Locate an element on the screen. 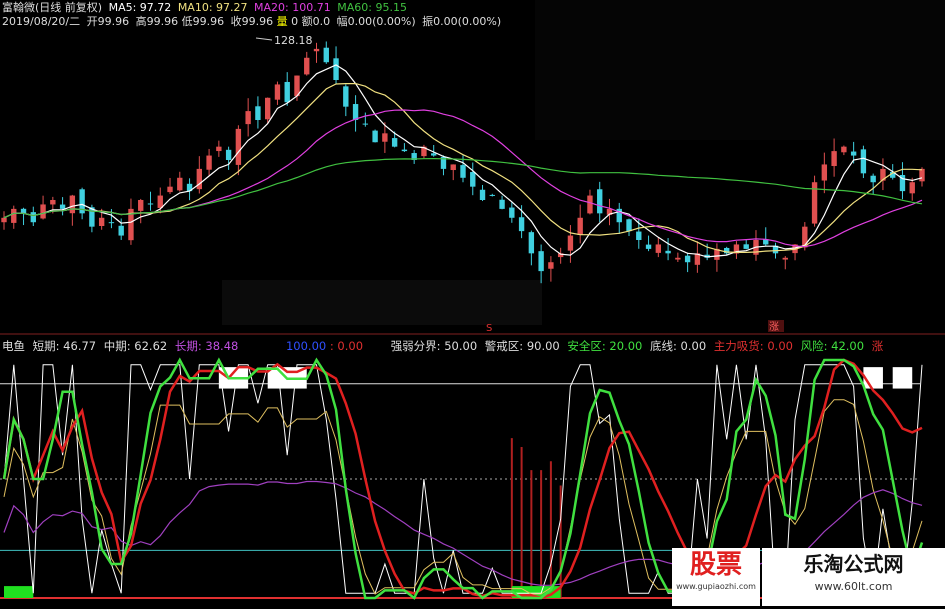 Image resolution: width=945 pixels, height=609 pixels. zero-value: : 0.00 is located at coordinates (346, 346).